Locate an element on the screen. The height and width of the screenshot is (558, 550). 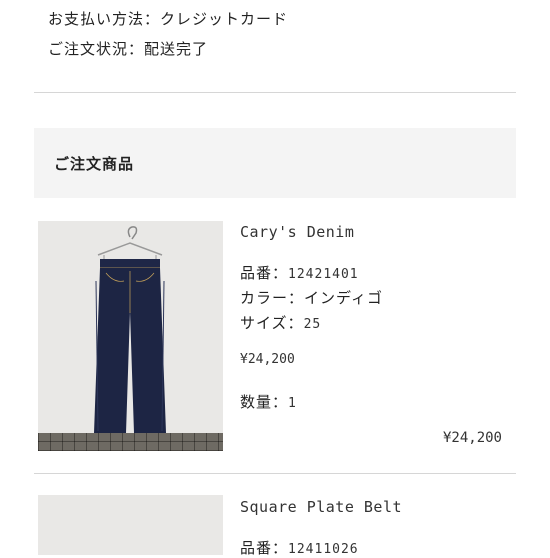
size-value: 25 is located at coordinates (312, 324).